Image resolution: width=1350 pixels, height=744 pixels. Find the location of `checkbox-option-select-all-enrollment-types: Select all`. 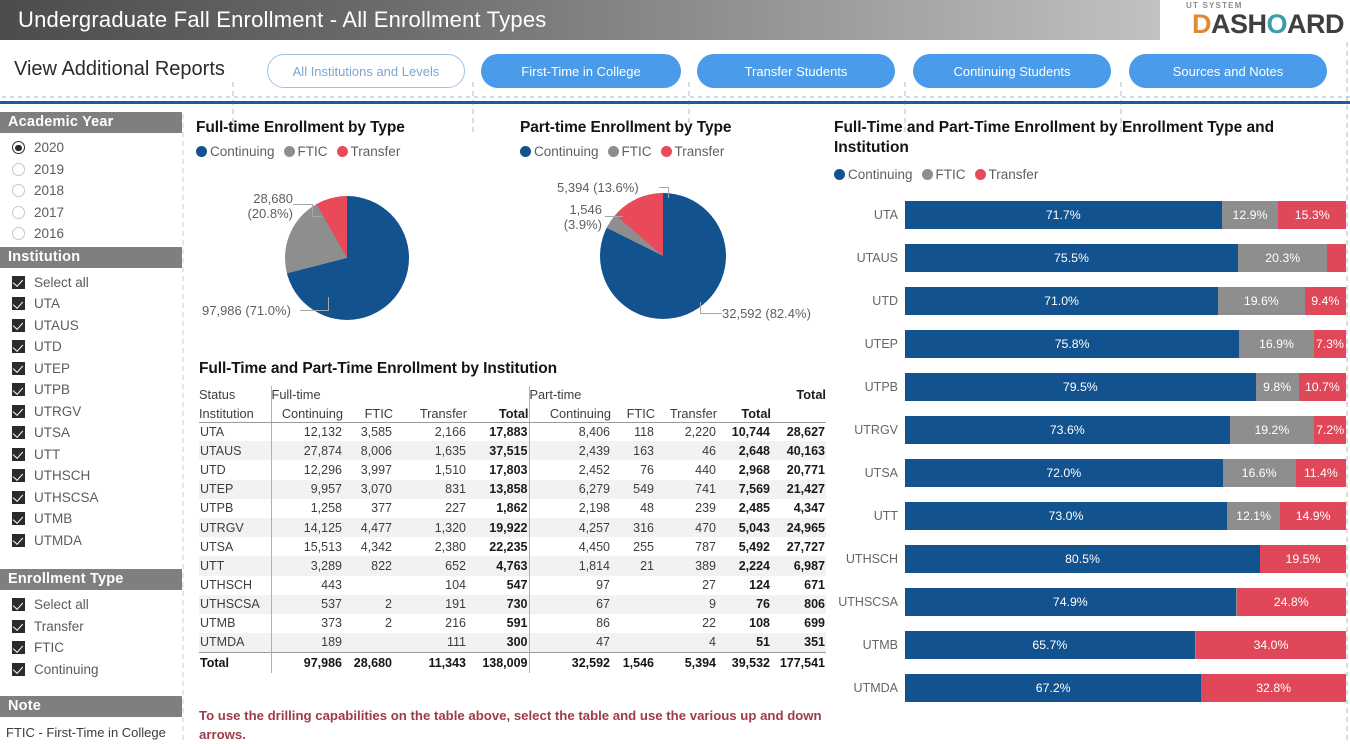

checkbox-option-select-all-enrollment-types: Select all is located at coordinates (91, 605).